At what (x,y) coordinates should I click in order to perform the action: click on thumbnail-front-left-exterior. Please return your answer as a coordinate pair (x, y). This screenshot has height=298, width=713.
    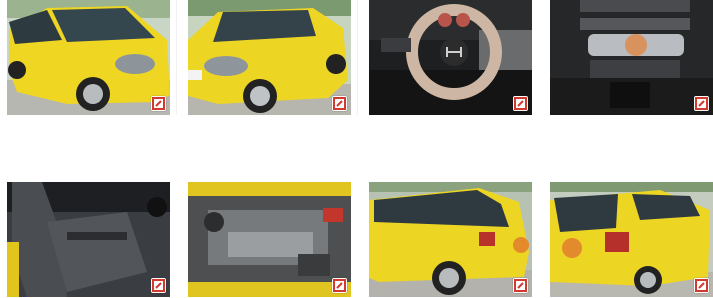
    Looking at the image, I should click on (88, 57).